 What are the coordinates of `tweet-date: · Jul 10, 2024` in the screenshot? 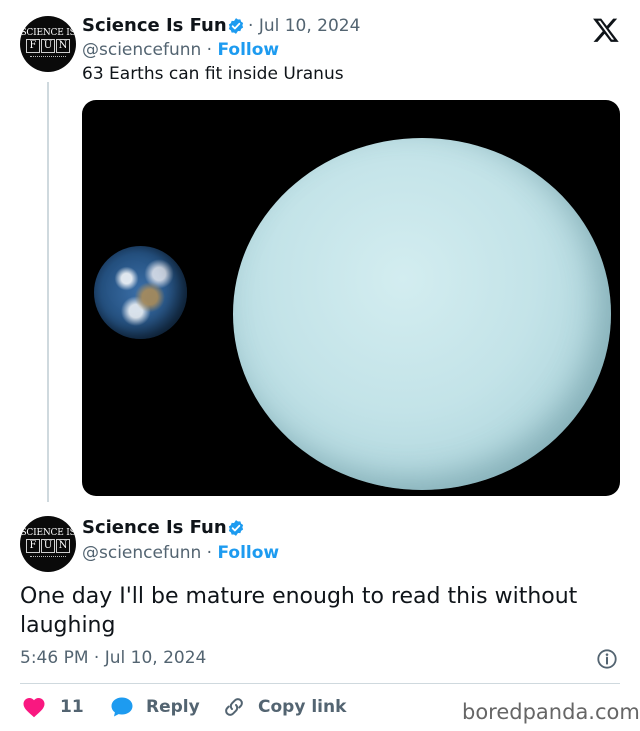 It's located at (304, 26).